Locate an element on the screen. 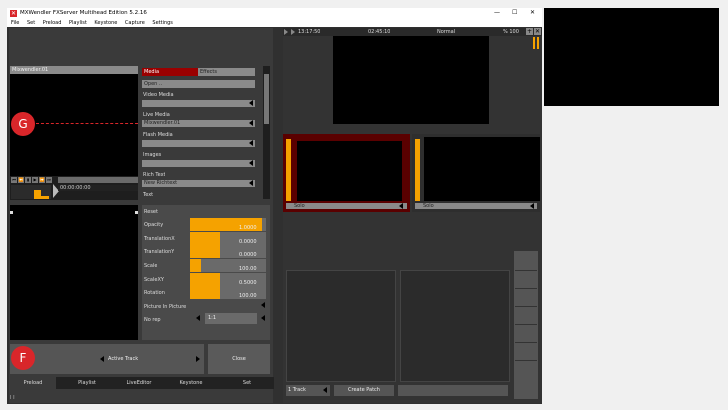  tab-set: Set is located at coordinates (247, 383).